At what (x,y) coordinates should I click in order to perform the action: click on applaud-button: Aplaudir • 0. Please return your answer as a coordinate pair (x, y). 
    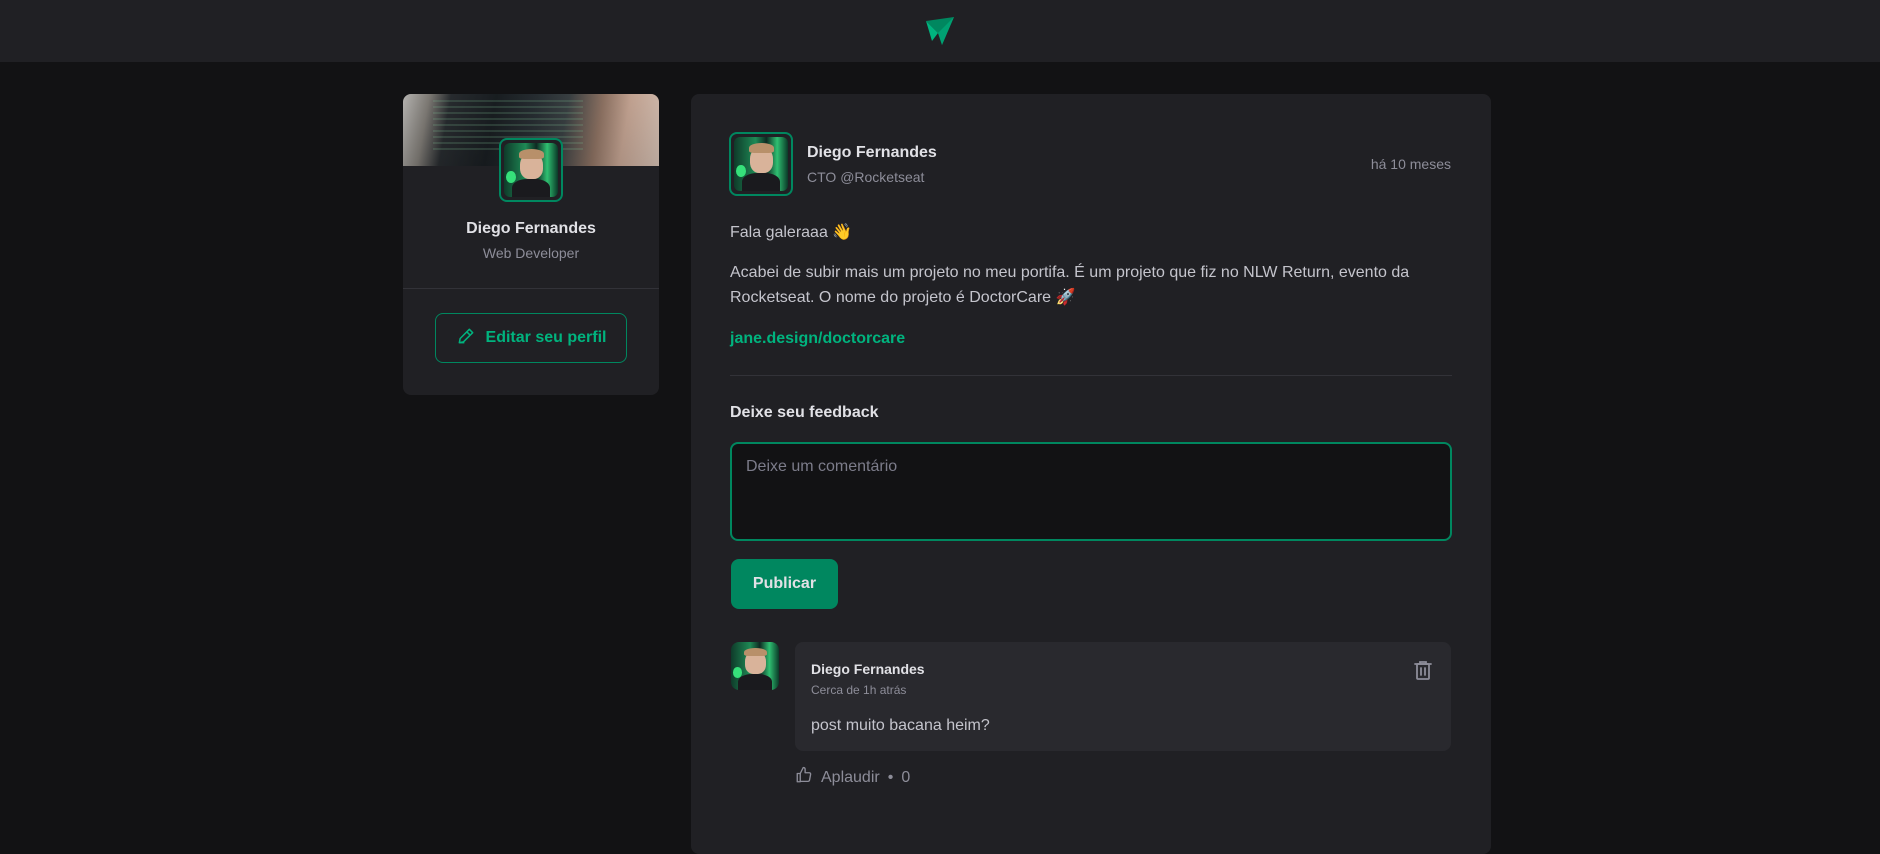
    Looking at the image, I should click on (852, 777).